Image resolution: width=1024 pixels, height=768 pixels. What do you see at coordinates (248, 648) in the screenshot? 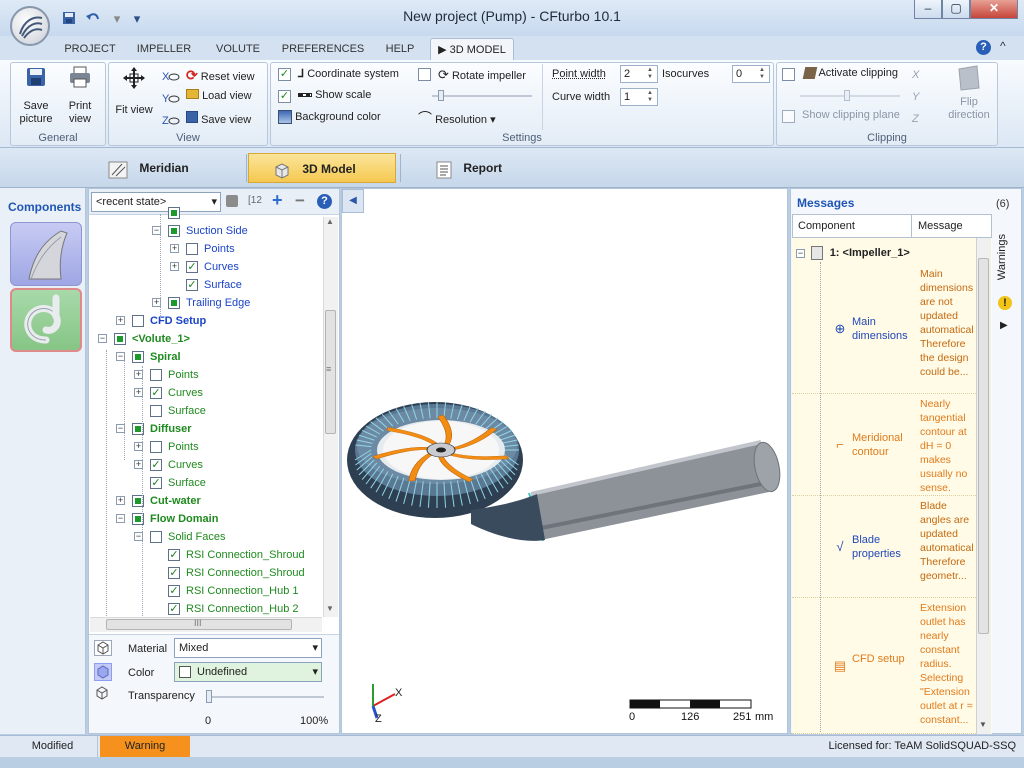
I see `material-select: Mixed ▾` at bounding box center [248, 648].